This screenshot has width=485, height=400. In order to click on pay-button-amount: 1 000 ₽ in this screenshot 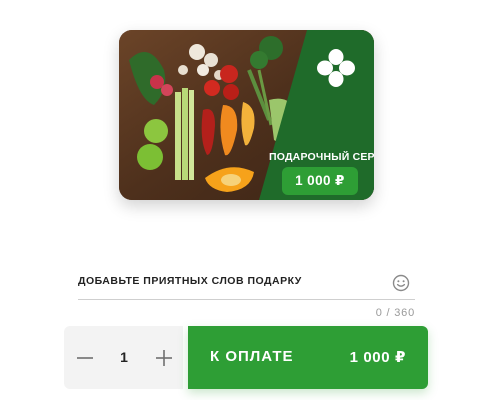, I will do `click(377, 357)`.